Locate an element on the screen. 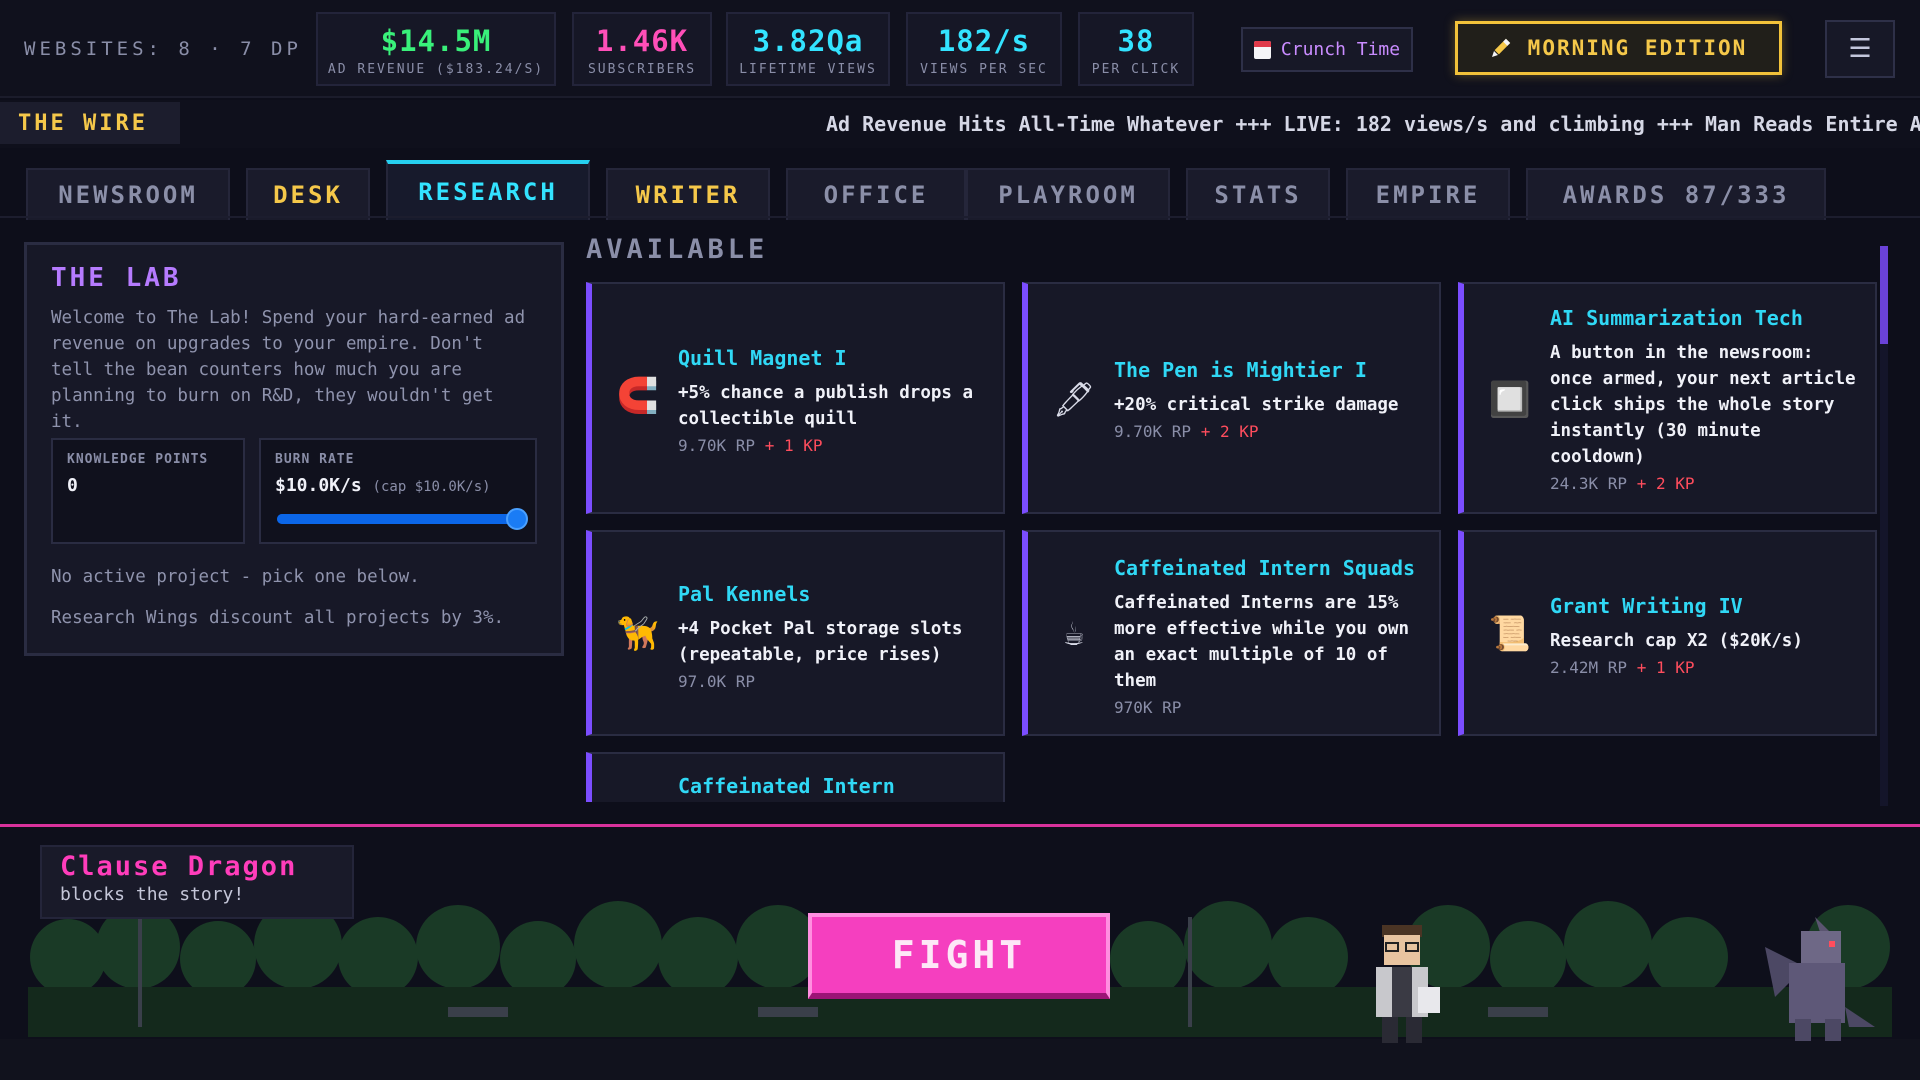 The height and width of the screenshot is (1080, 1920). pal-kennel-icon: 🦮 is located at coordinates (638, 634).